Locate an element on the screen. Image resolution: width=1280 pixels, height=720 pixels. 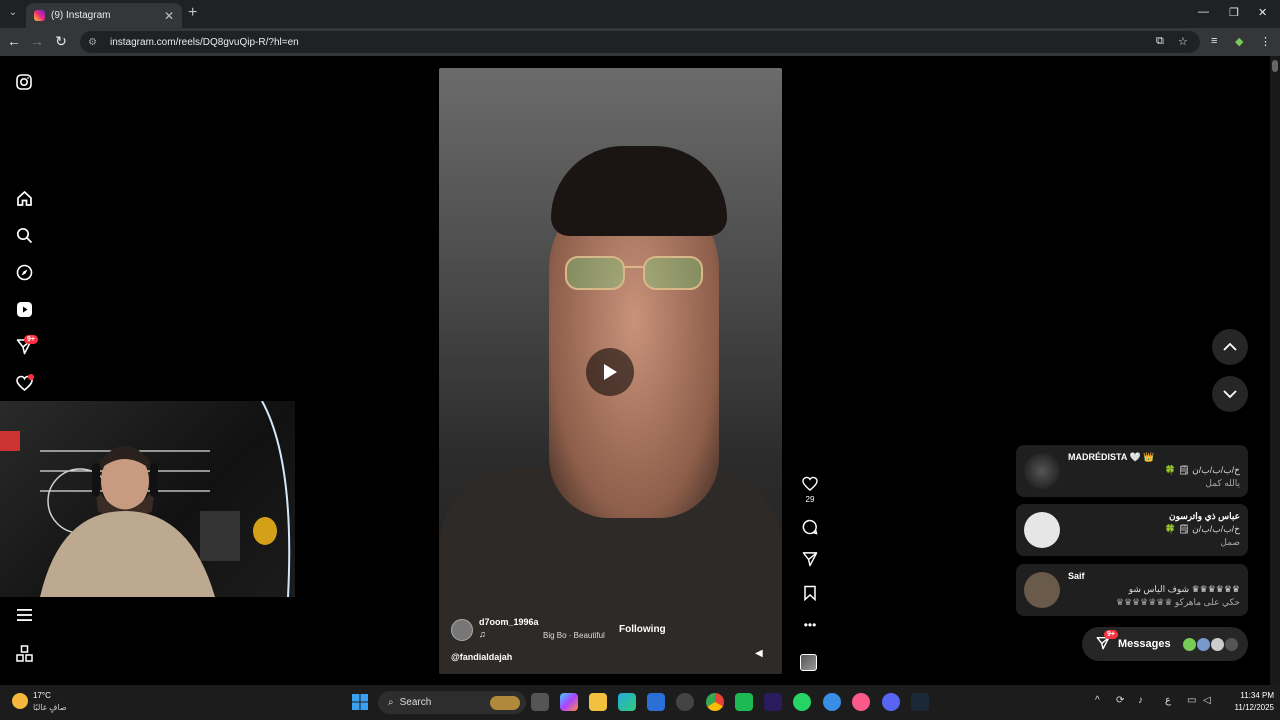
site-info-icon: ⚙ is located at coordinates (94, 42).